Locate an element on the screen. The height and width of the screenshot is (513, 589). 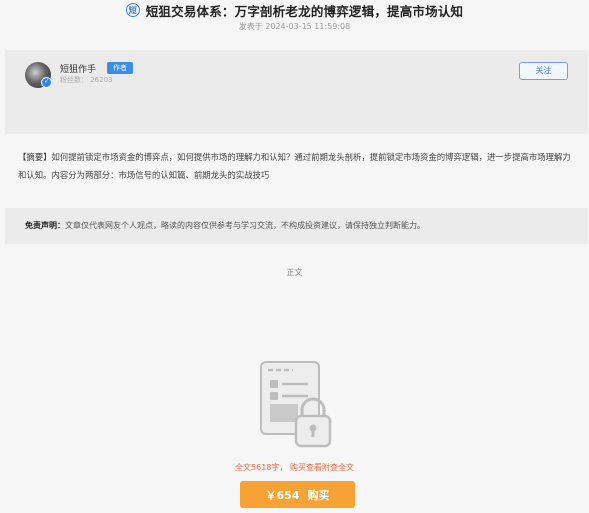
summary-label: 【摘要】 is located at coordinates (35, 157).